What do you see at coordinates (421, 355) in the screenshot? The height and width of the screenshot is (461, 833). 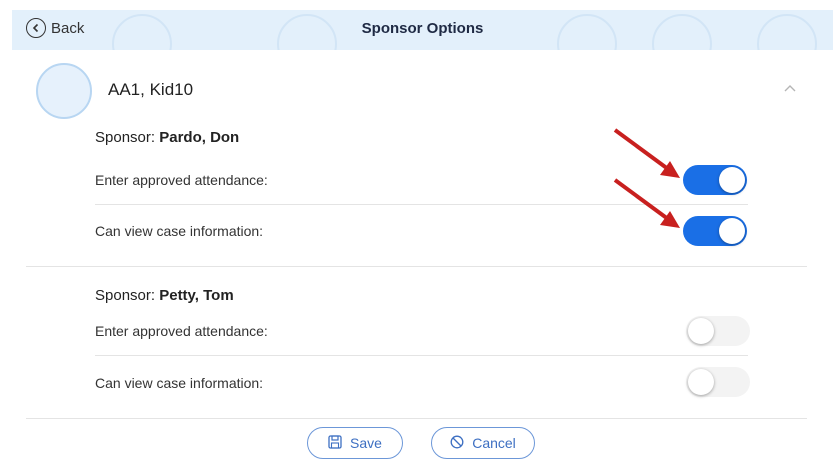 I see `divider` at bounding box center [421, 355].